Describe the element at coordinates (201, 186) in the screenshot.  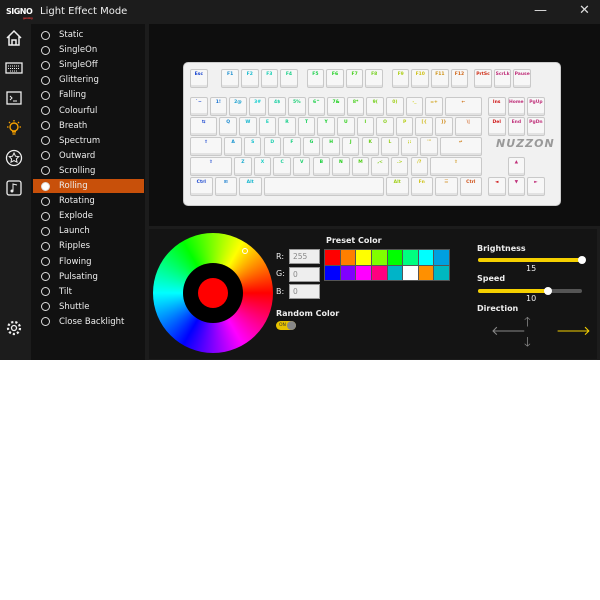
I see `key: Ctrl` at that location.